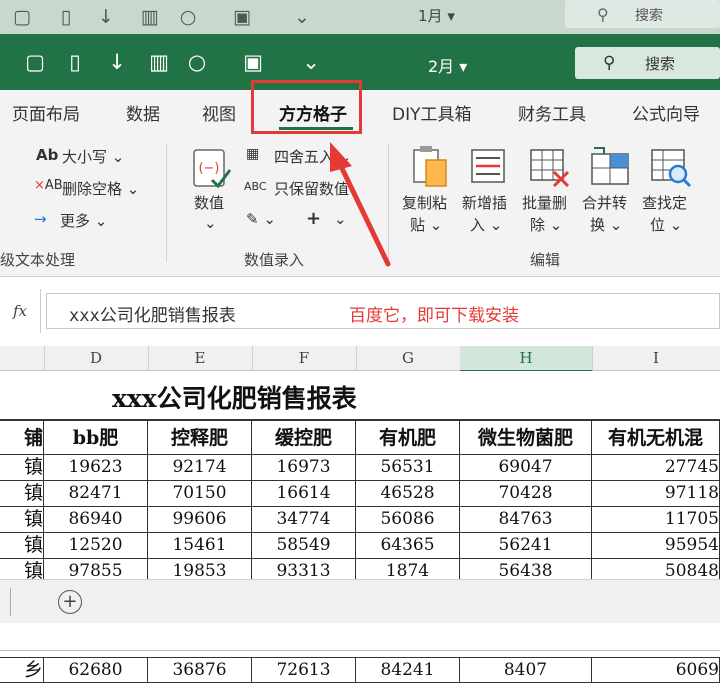  I want to click on table-cell: 72613, so click(304, 670).